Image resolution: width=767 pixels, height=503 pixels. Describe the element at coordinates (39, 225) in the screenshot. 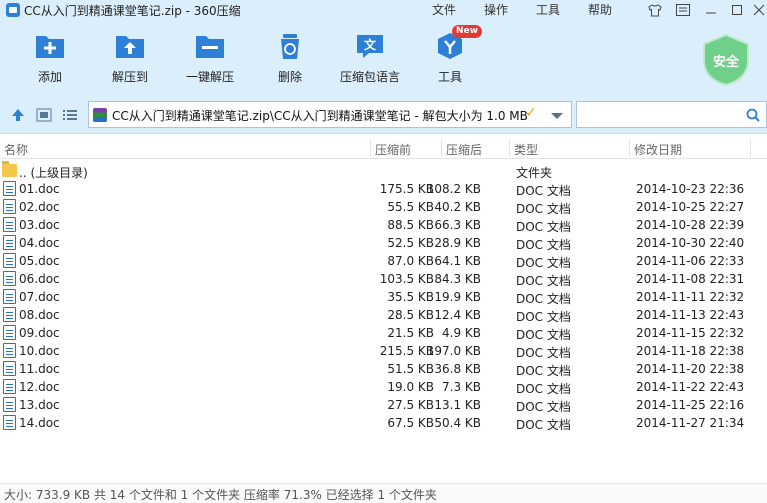

I see `file-name: 03.doc` at that location.